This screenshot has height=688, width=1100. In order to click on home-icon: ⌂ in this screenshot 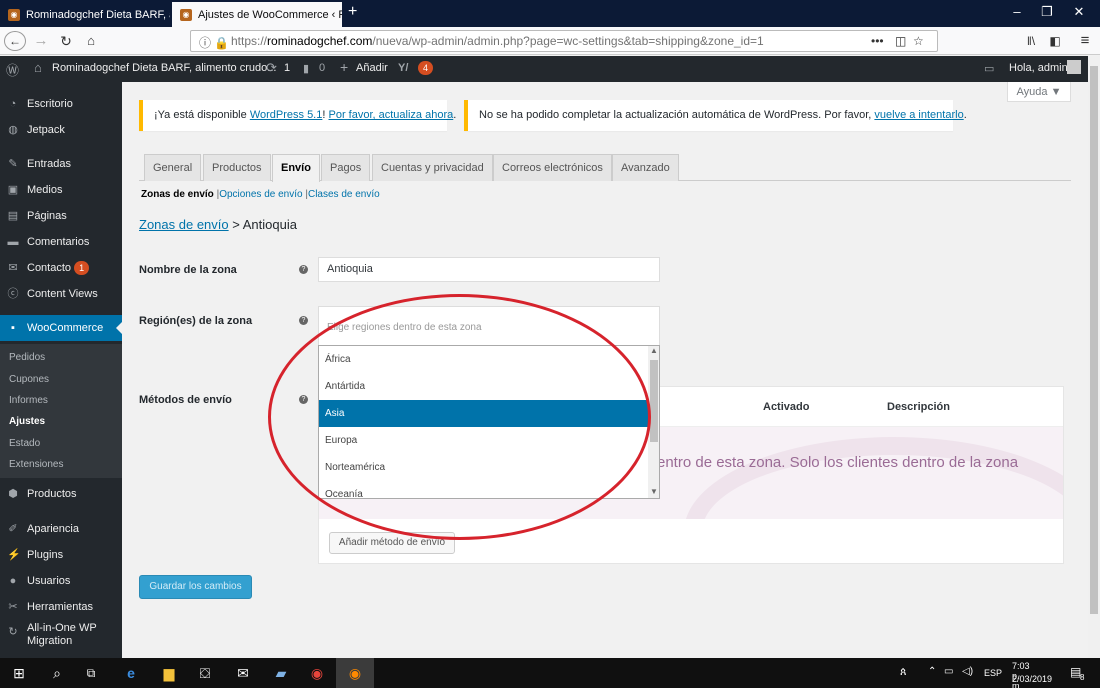, I will do `click(91, 41)`.